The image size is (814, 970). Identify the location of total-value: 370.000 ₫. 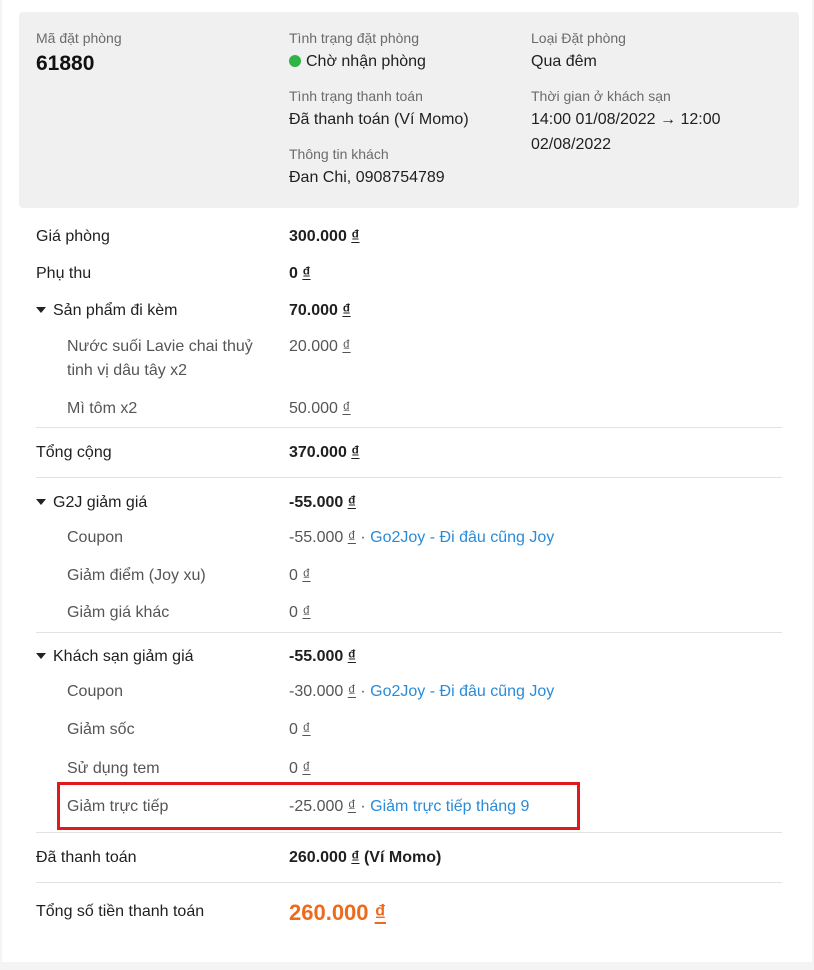
(324, 453).